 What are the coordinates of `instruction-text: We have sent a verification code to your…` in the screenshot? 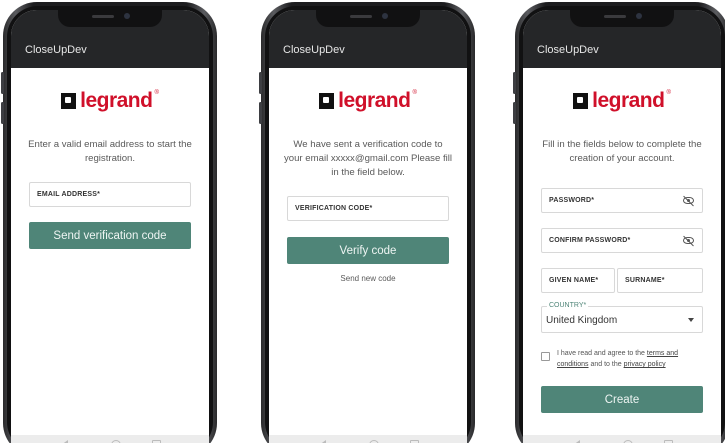 It's located at (368, 158).